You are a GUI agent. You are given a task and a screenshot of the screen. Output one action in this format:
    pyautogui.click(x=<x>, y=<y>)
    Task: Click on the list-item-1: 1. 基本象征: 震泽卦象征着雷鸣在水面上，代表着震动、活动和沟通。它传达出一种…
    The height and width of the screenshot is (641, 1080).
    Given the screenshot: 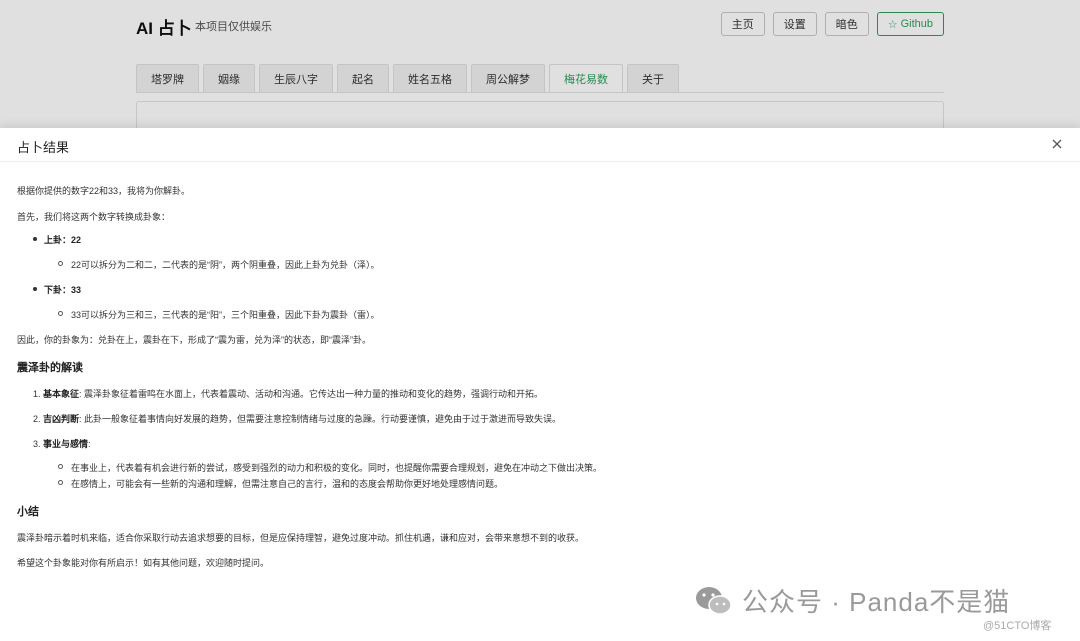 What is the action you would take?
    pyautogui.click(x=288, y=394)
    